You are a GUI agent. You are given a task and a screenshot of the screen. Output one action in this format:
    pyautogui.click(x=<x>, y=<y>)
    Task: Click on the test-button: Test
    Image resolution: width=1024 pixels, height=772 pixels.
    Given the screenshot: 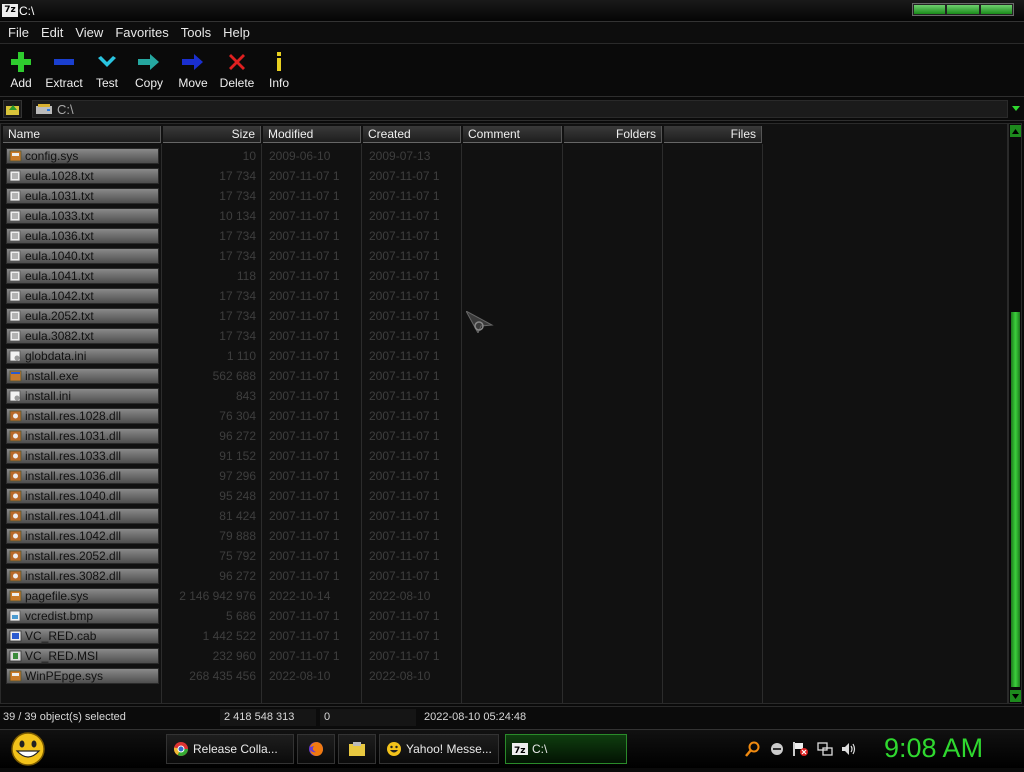 What is the action you would take?
    pyautogui.click(x=107, y=70)
    